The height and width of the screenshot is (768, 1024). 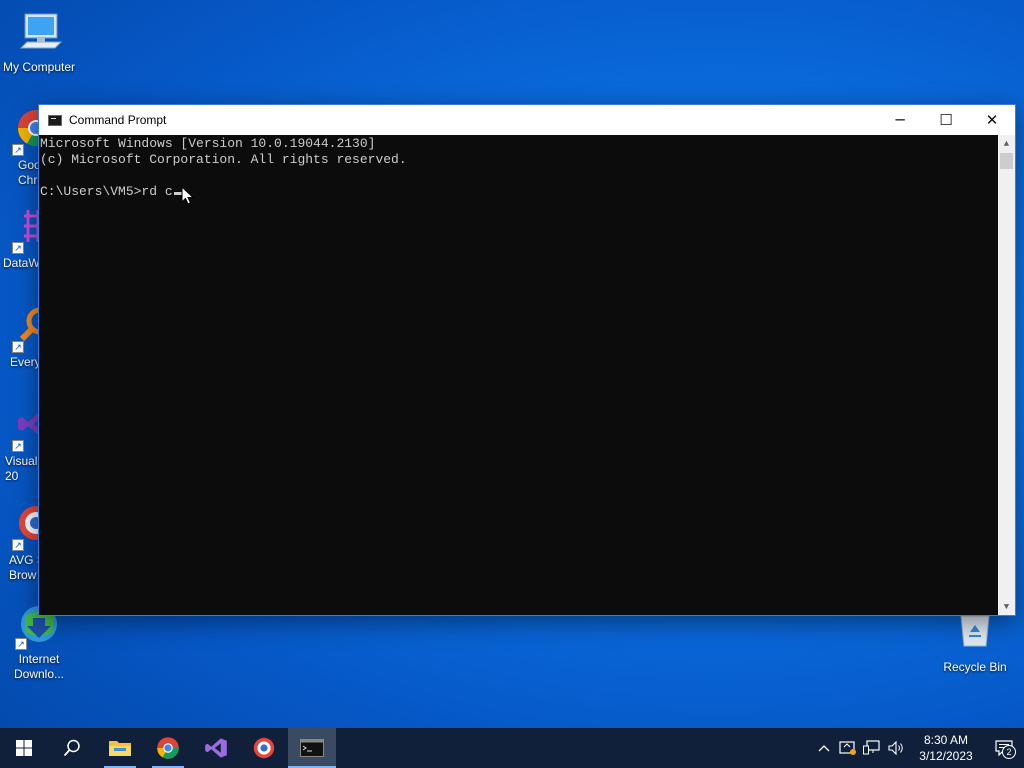 I want to click on minimize-button: ─, so click(x=900, y=120).